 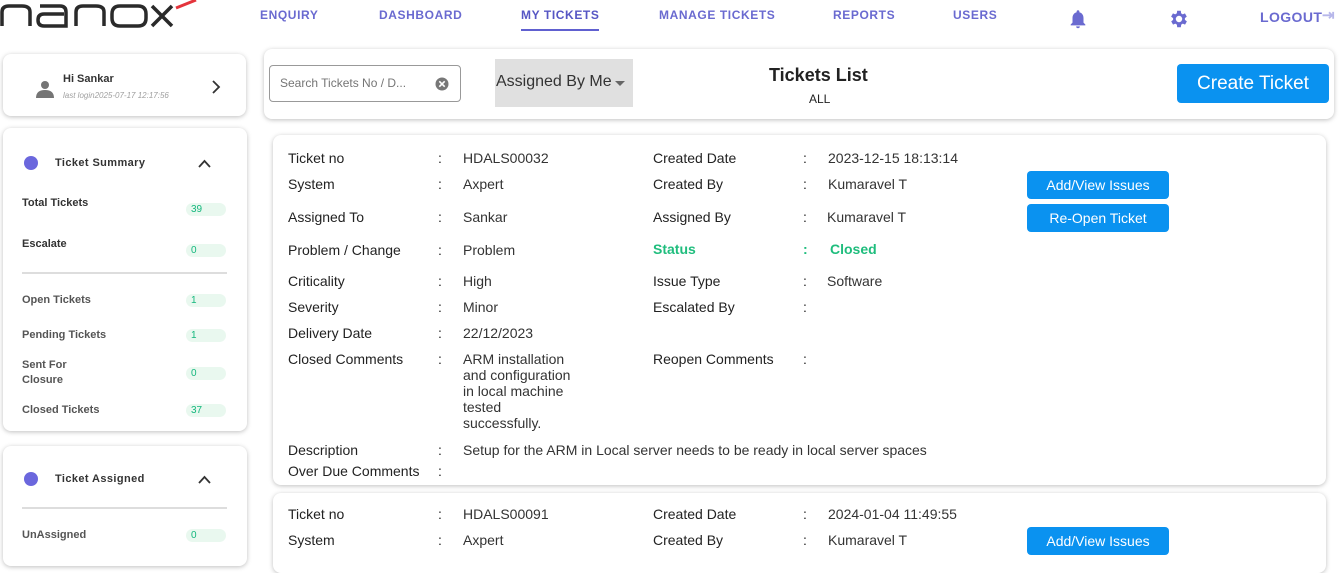 I want to click on ticket-no-value: HDALS00091, so click(x=506, y=514).